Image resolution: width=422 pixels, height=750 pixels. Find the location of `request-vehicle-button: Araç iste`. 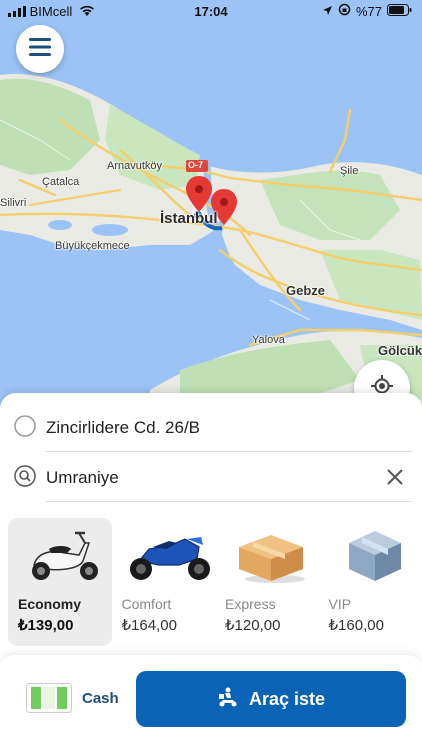

request-vehicle-button: Araç iste is located at coordinates (271, 699).